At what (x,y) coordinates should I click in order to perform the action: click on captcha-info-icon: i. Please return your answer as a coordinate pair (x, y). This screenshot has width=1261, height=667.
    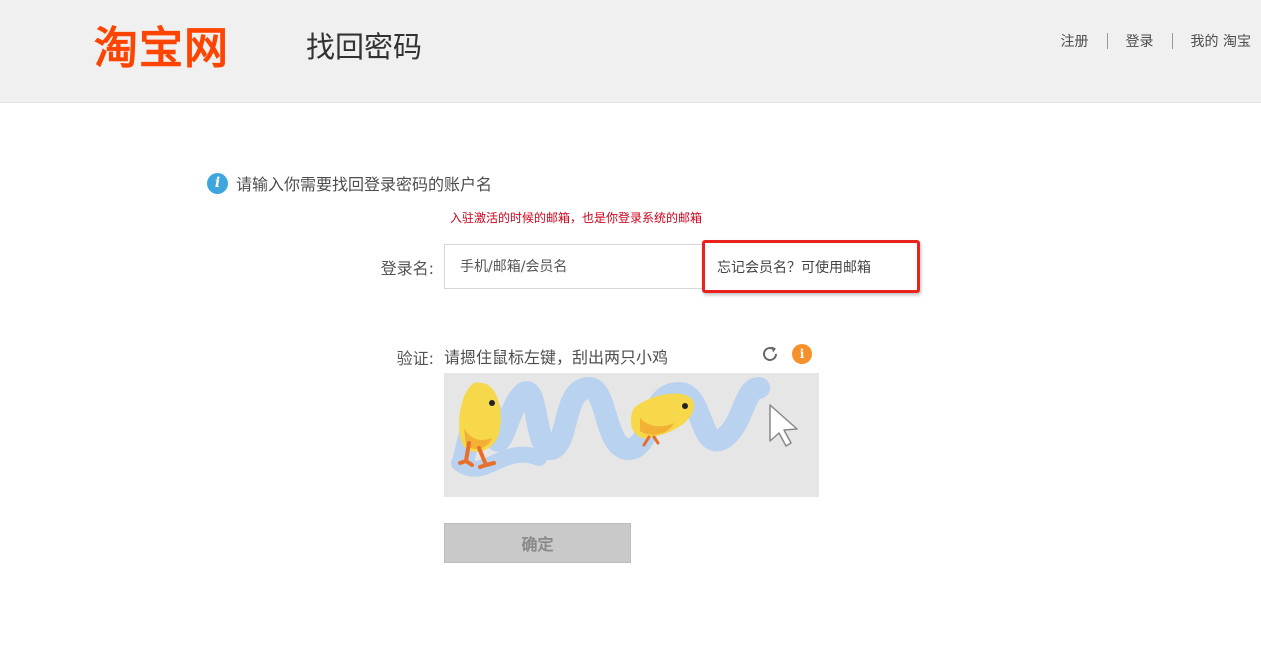
    Looking at the image, I should click on (802, 354).